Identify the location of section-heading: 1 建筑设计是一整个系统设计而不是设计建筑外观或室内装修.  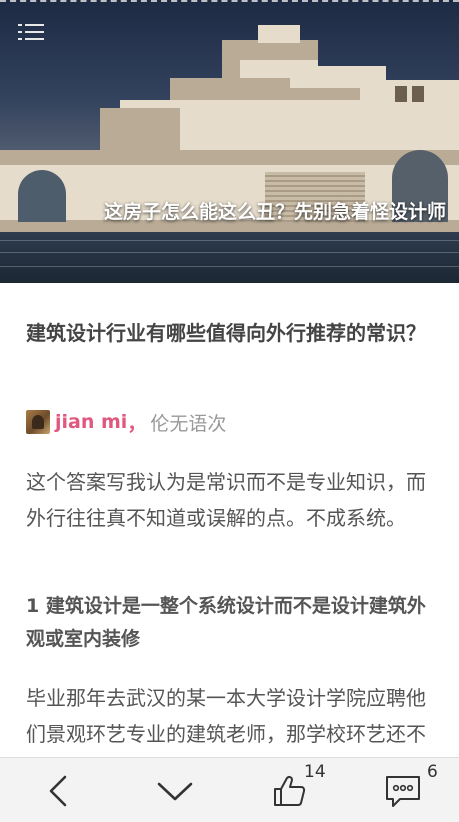
(226, 622).